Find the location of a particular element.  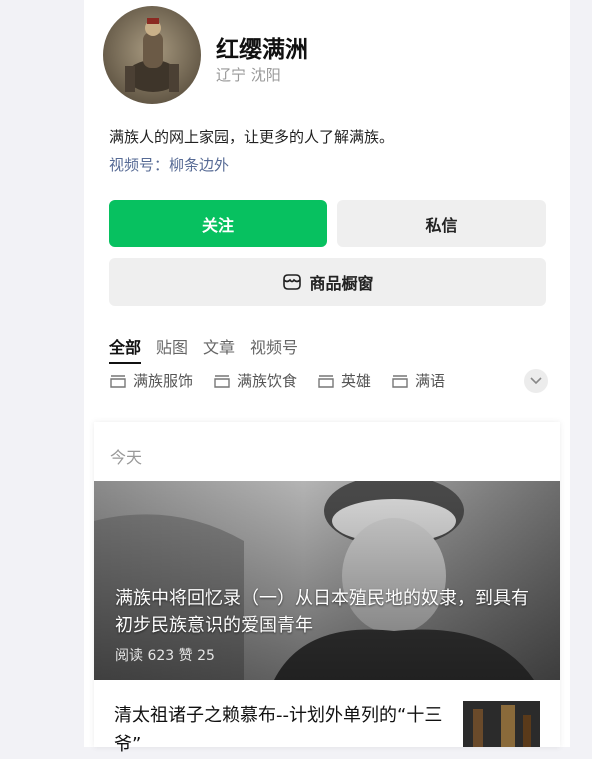

topic-item: 满族服饰 is located at coordinates (151, 380).